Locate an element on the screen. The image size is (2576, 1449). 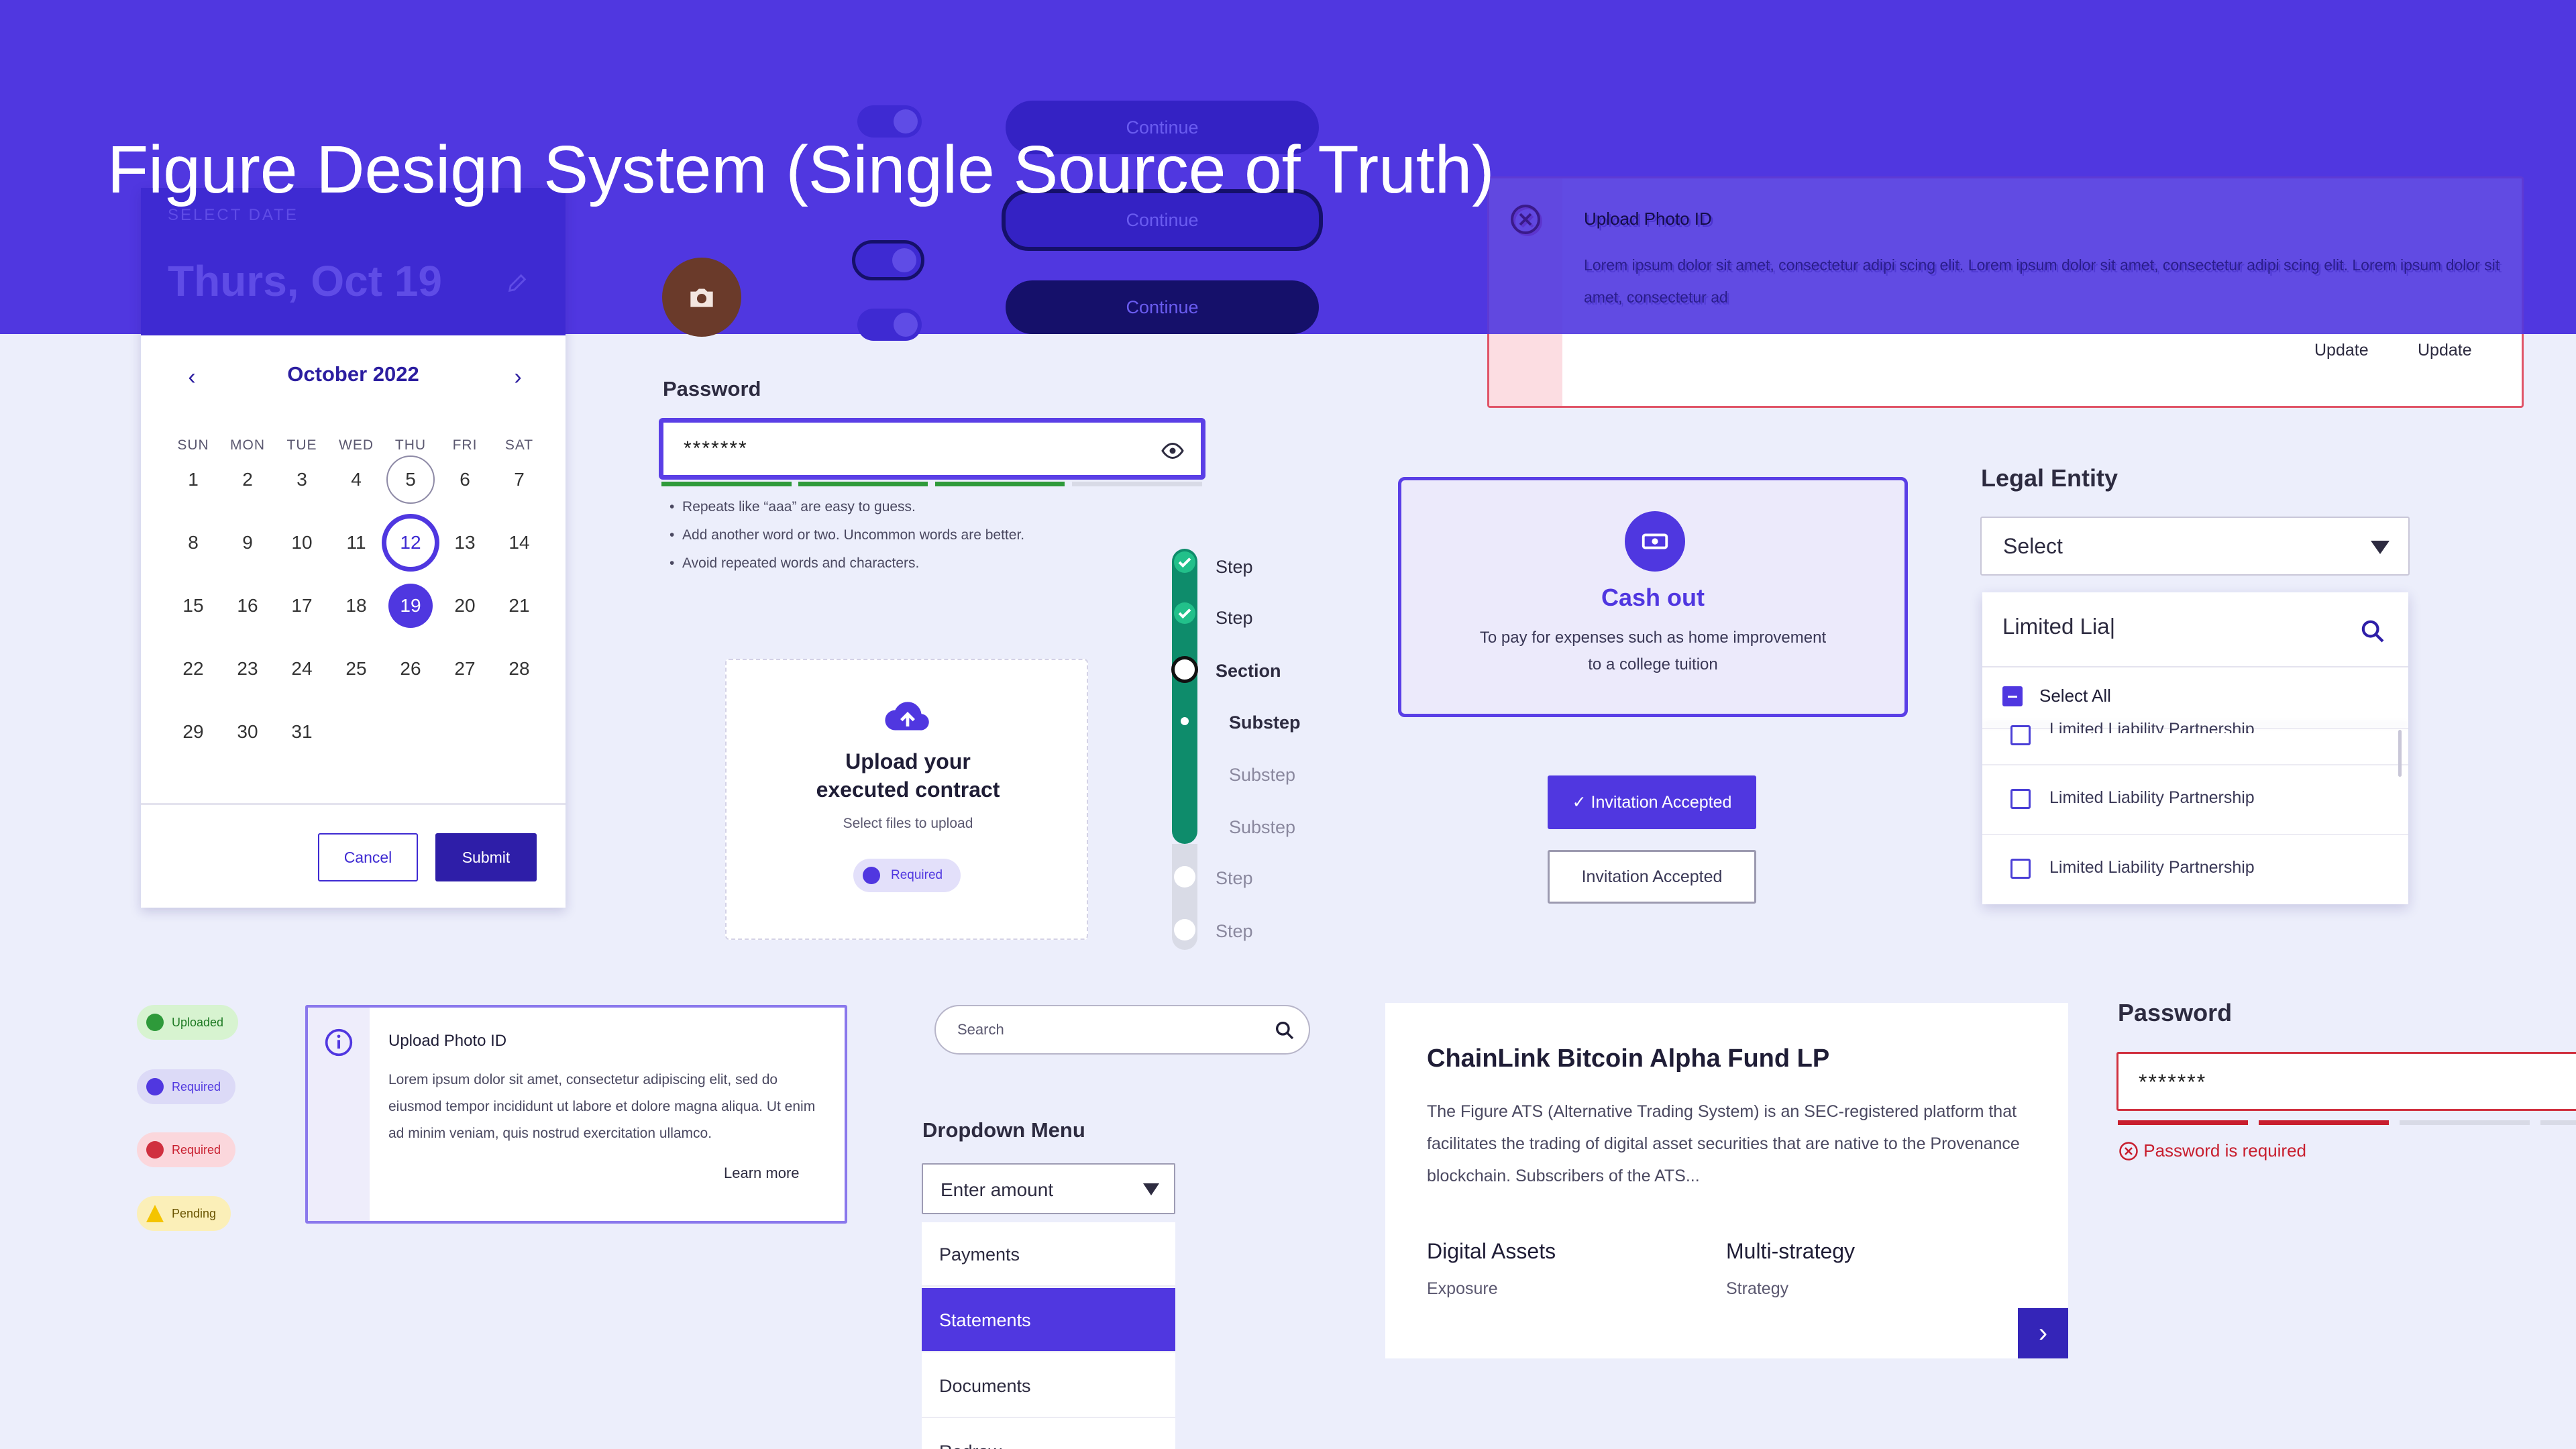
dropdown-item-redraw: Redraw is located at coordinates (1048, 1434).